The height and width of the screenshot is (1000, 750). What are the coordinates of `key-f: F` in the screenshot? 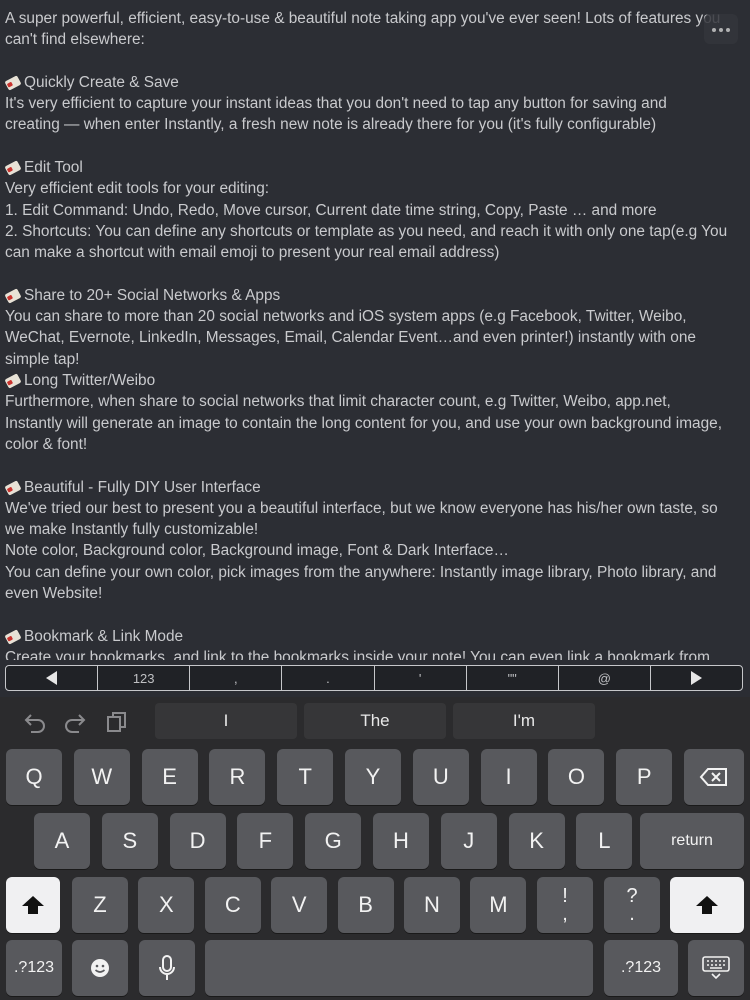 It's located at (265, 841).